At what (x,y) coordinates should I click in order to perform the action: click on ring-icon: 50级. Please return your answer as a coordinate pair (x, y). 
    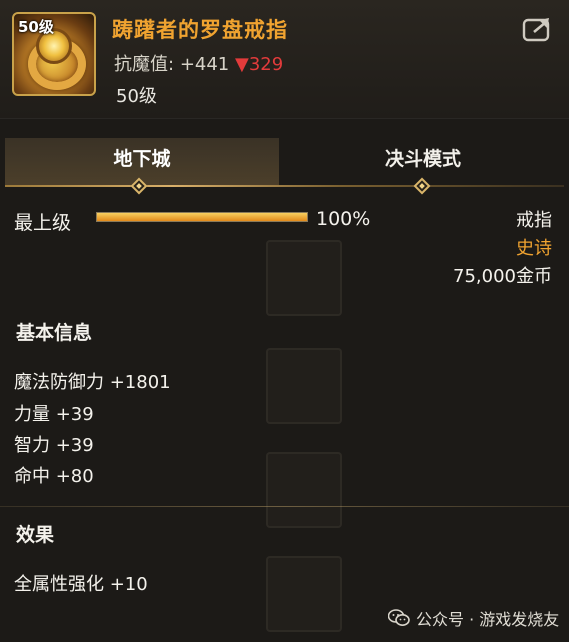
    Looking at the image, I should click on (54, 54).